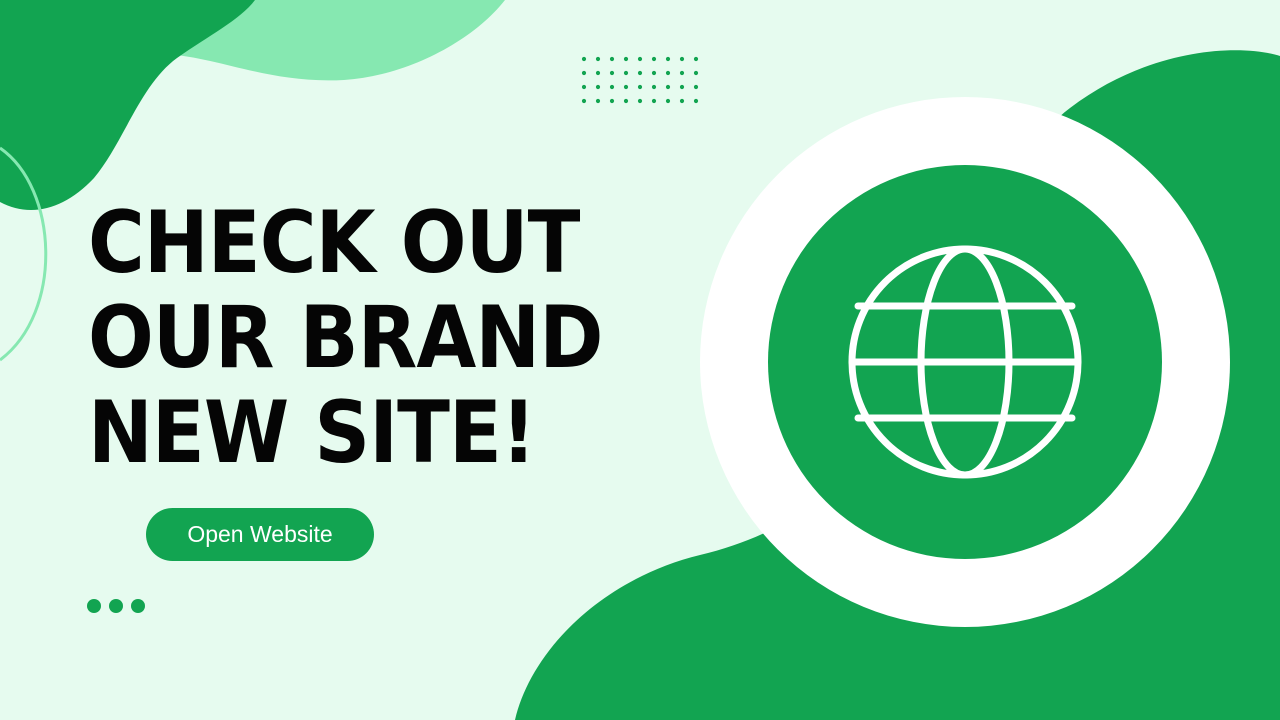  I want to click on headline-line-2: OUR BRAND, so click(346, 338).